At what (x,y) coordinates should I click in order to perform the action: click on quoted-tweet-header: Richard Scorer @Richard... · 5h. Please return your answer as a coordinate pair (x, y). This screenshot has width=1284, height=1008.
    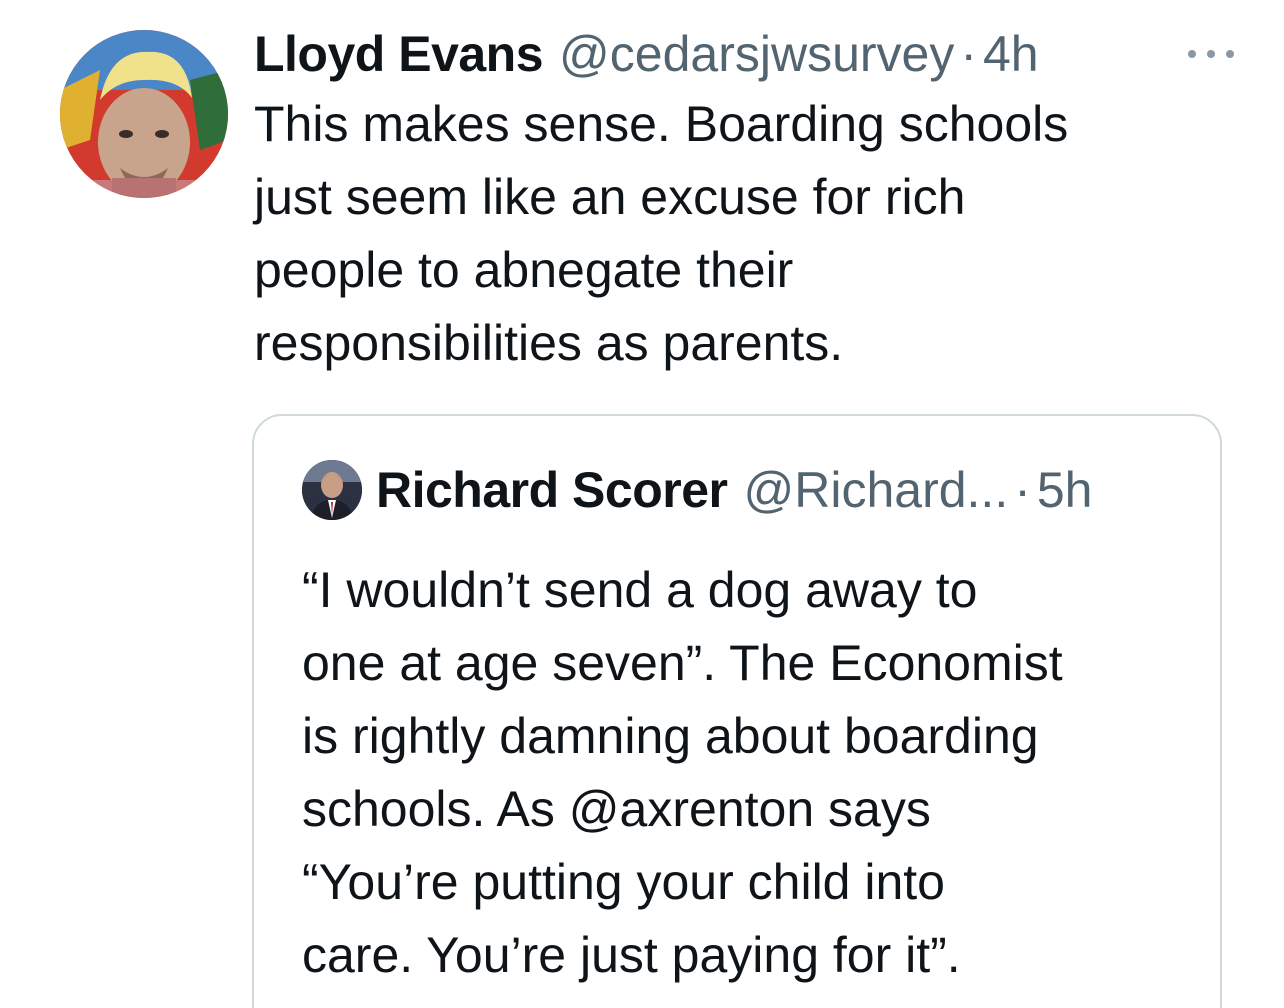
    Looking at the image, I should click on (697, 490).